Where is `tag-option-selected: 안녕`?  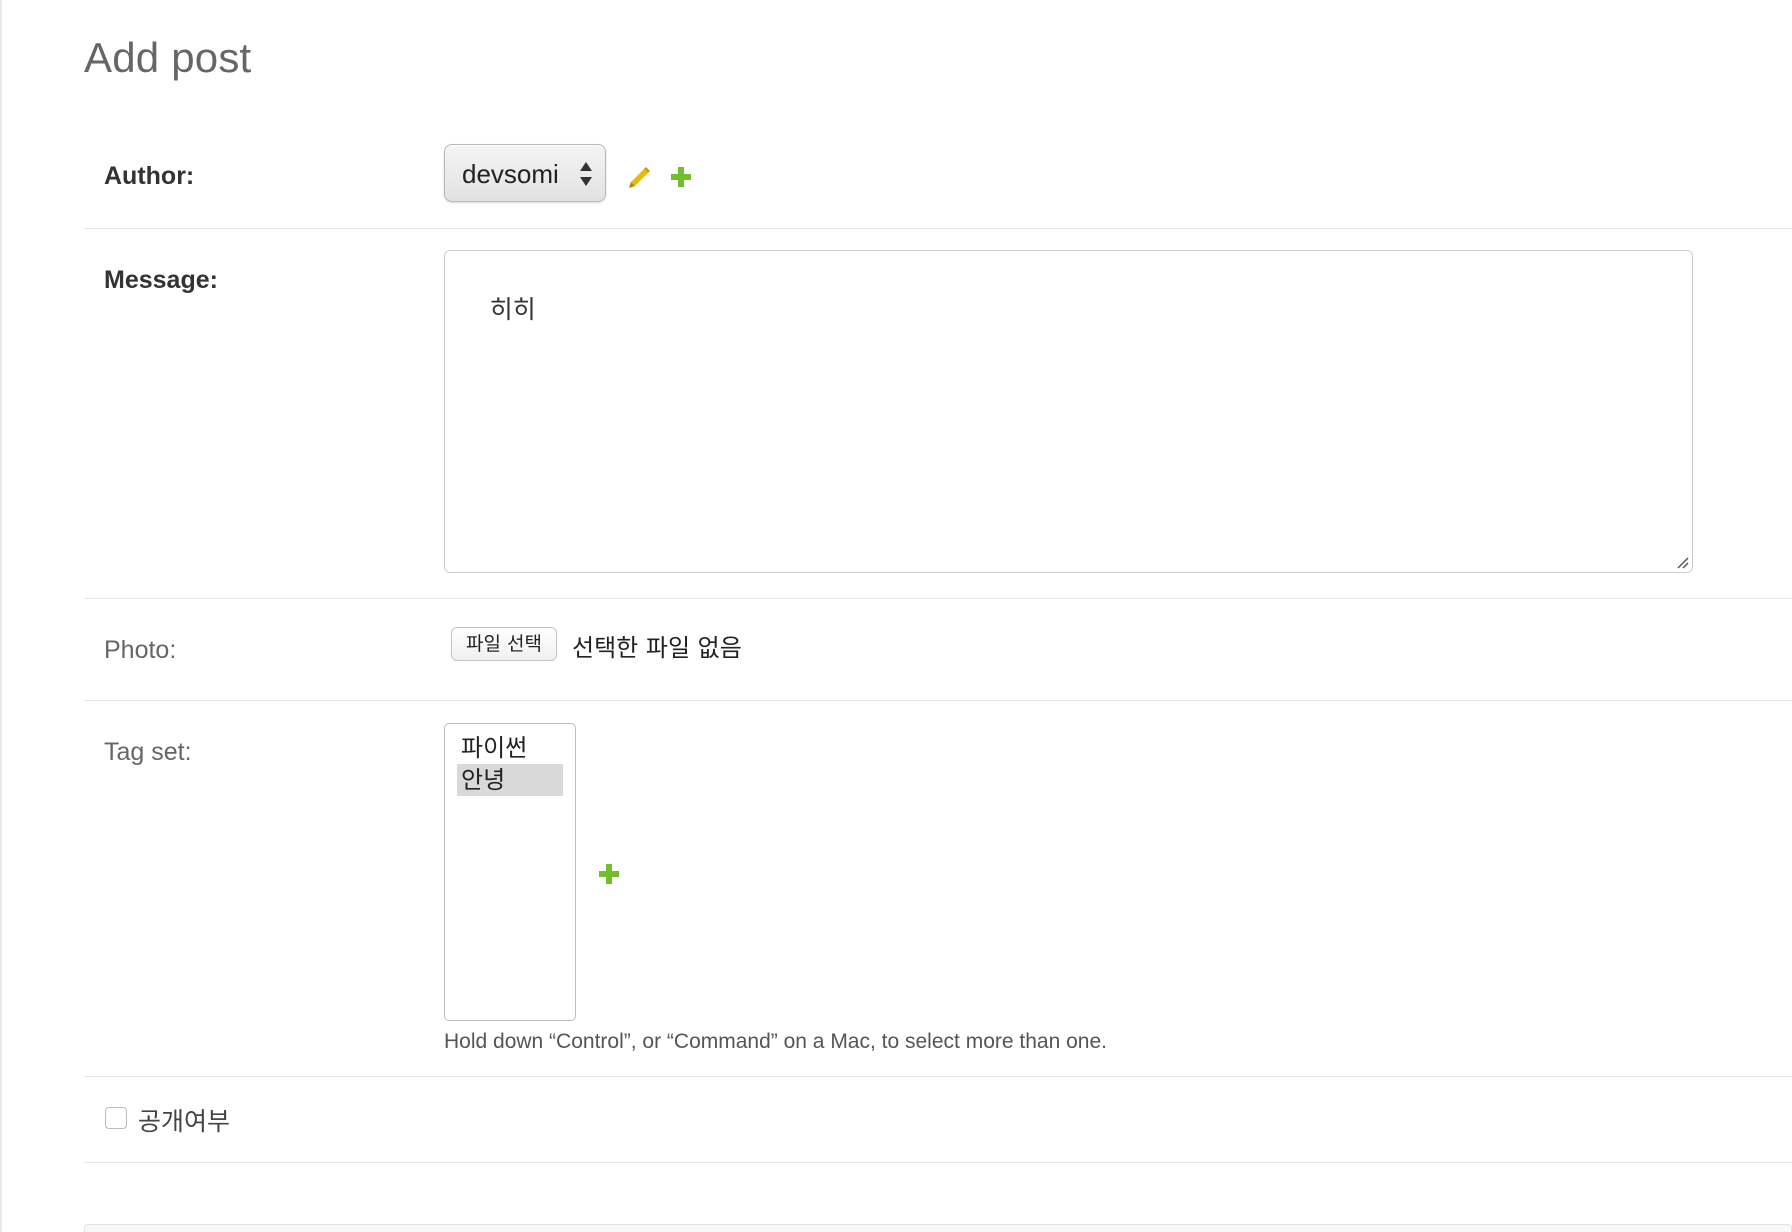
tag-option-selected: 안녕 is located at coordinates (510, 780).